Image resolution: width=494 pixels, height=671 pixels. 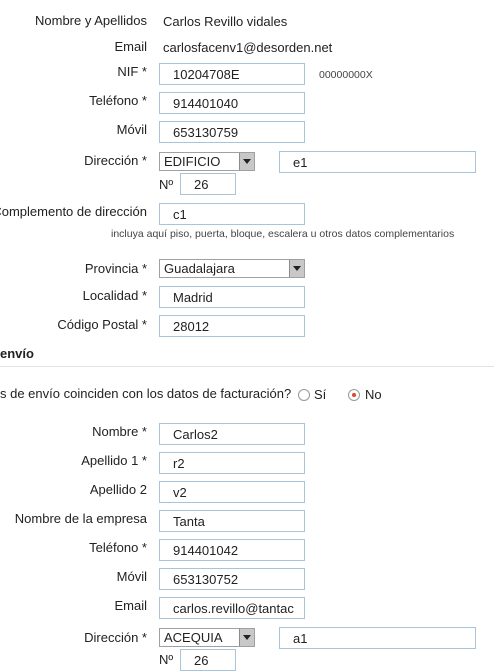 I want to click on ship-company-input: Tanta, so click(x=232, y=521).